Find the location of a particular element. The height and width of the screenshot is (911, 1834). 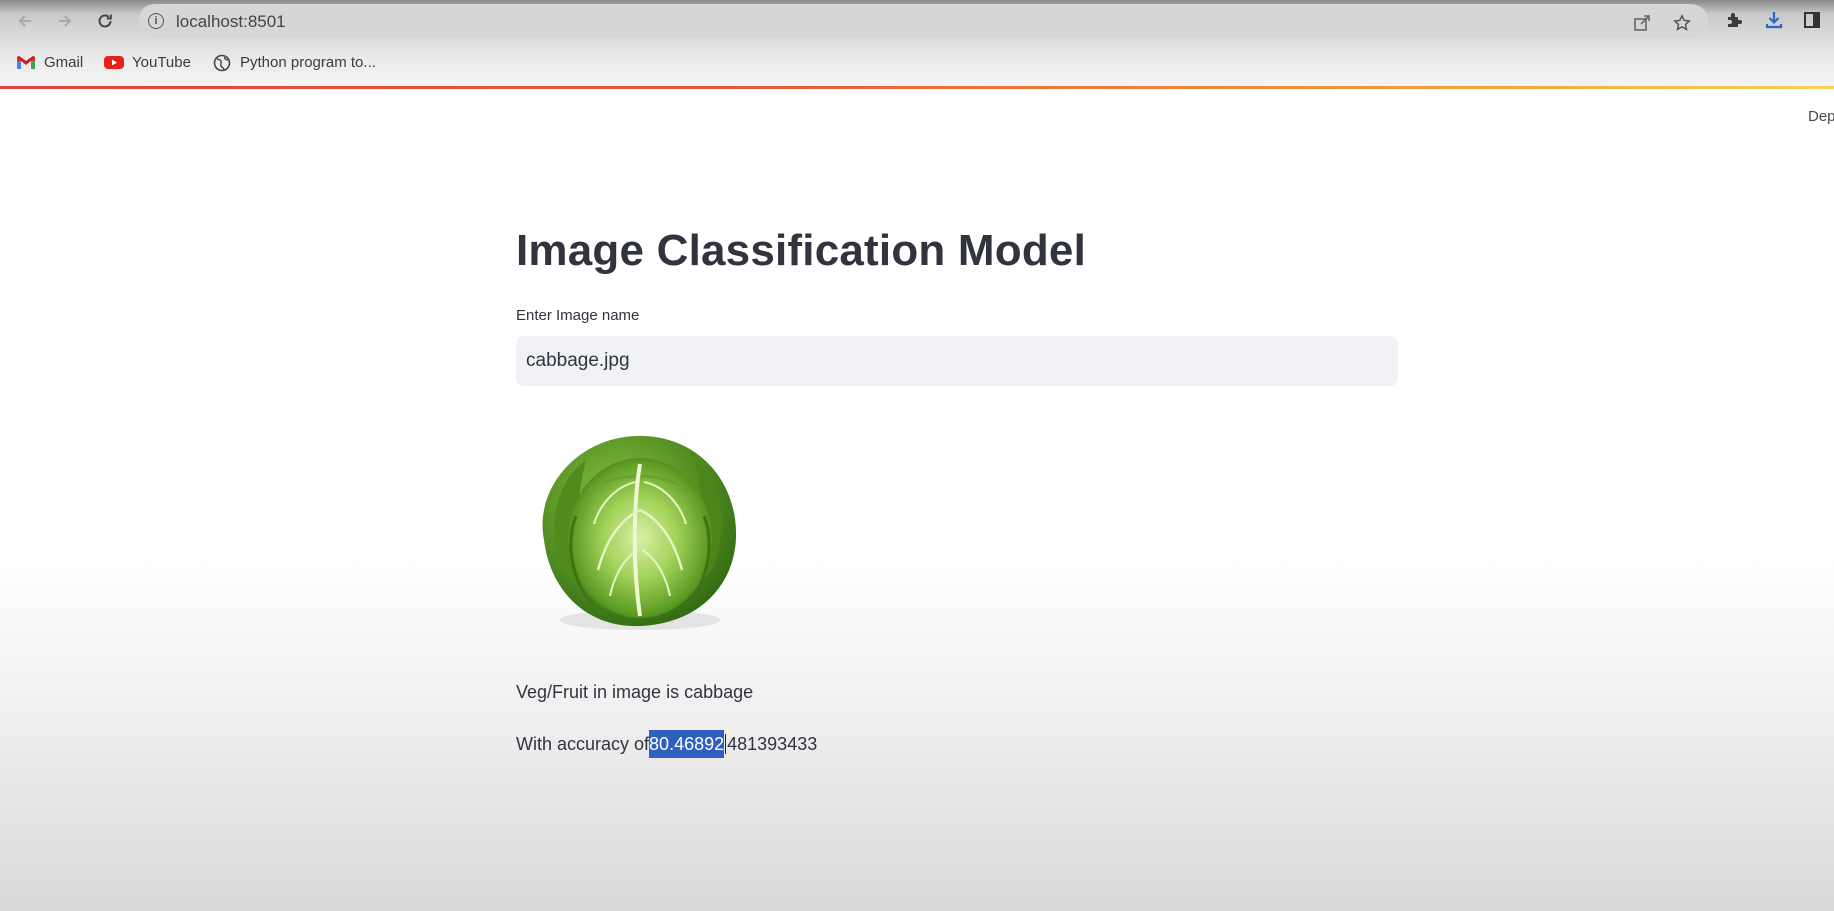

youtube-icon is located at coordinates (114, 63).